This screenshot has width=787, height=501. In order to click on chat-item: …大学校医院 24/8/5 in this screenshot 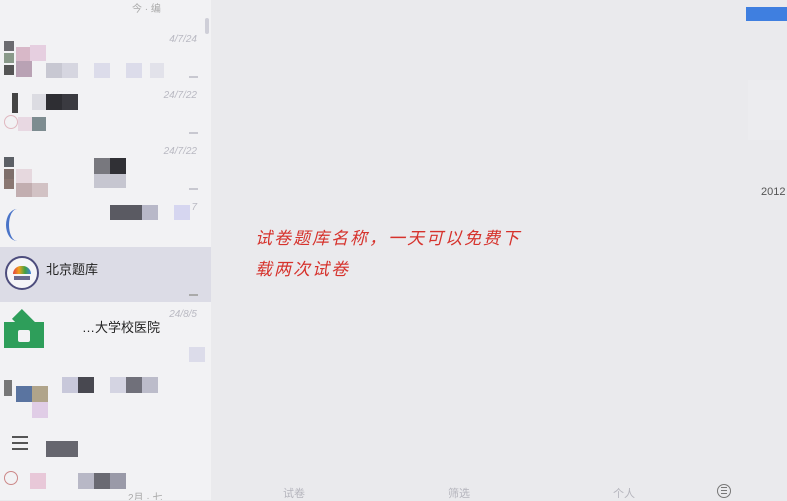, I will do `click(105, 332)`.